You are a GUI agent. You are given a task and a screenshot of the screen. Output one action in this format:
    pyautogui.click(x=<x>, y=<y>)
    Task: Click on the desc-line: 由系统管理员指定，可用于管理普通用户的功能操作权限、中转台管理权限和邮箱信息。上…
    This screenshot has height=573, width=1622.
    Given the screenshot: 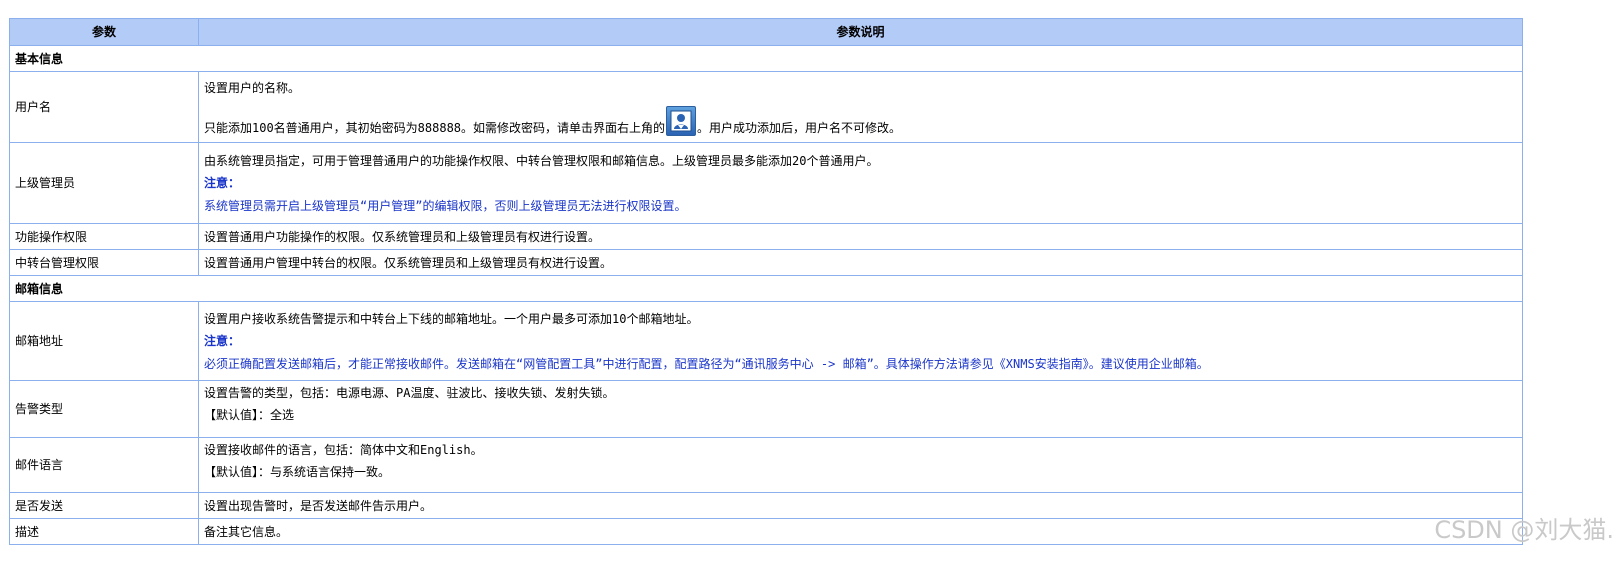 What is the action you would take?
    pyautogui.click(x=541, y=160)
    